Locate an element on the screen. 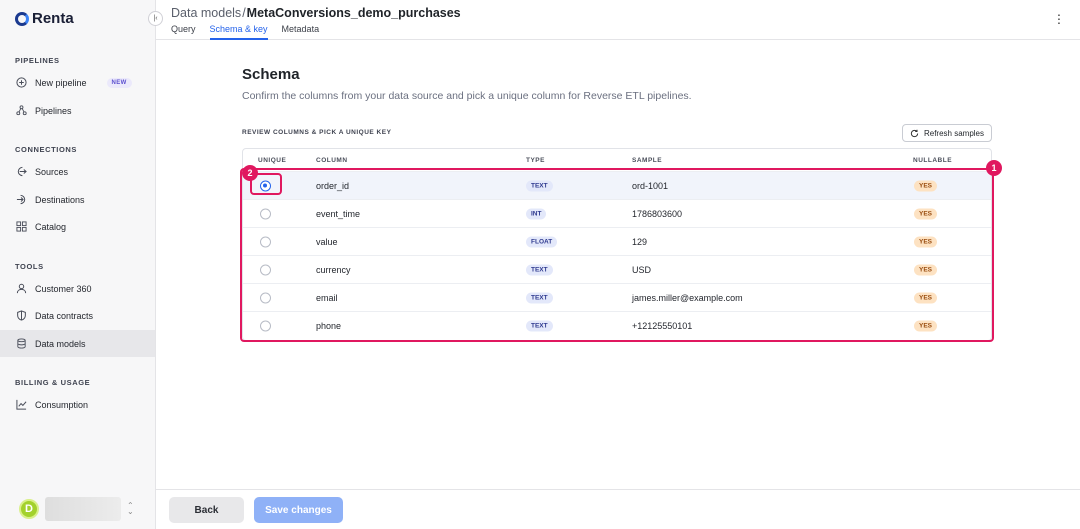 Image resolution: width=1080 pixels, height=529 pixels. user-name-redacted is located at coordinates (83, 509).